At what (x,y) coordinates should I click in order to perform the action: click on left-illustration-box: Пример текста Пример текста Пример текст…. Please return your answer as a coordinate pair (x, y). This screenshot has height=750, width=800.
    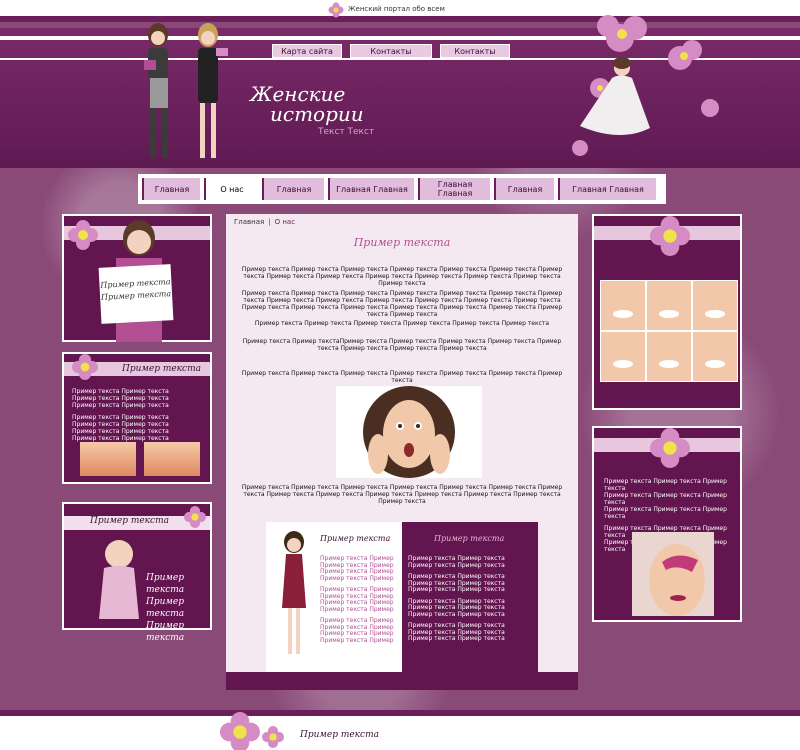
    Looking at the image, I should click on (137, 572).